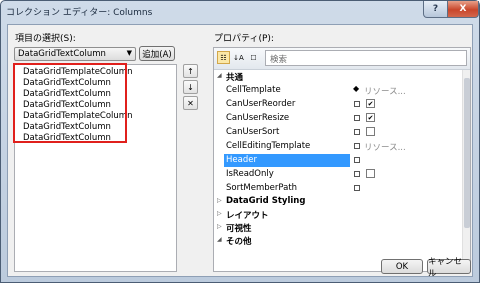 This screenshot has width=480, height=283. I want to click on property-grid-scrollbar, so click(466, 170).